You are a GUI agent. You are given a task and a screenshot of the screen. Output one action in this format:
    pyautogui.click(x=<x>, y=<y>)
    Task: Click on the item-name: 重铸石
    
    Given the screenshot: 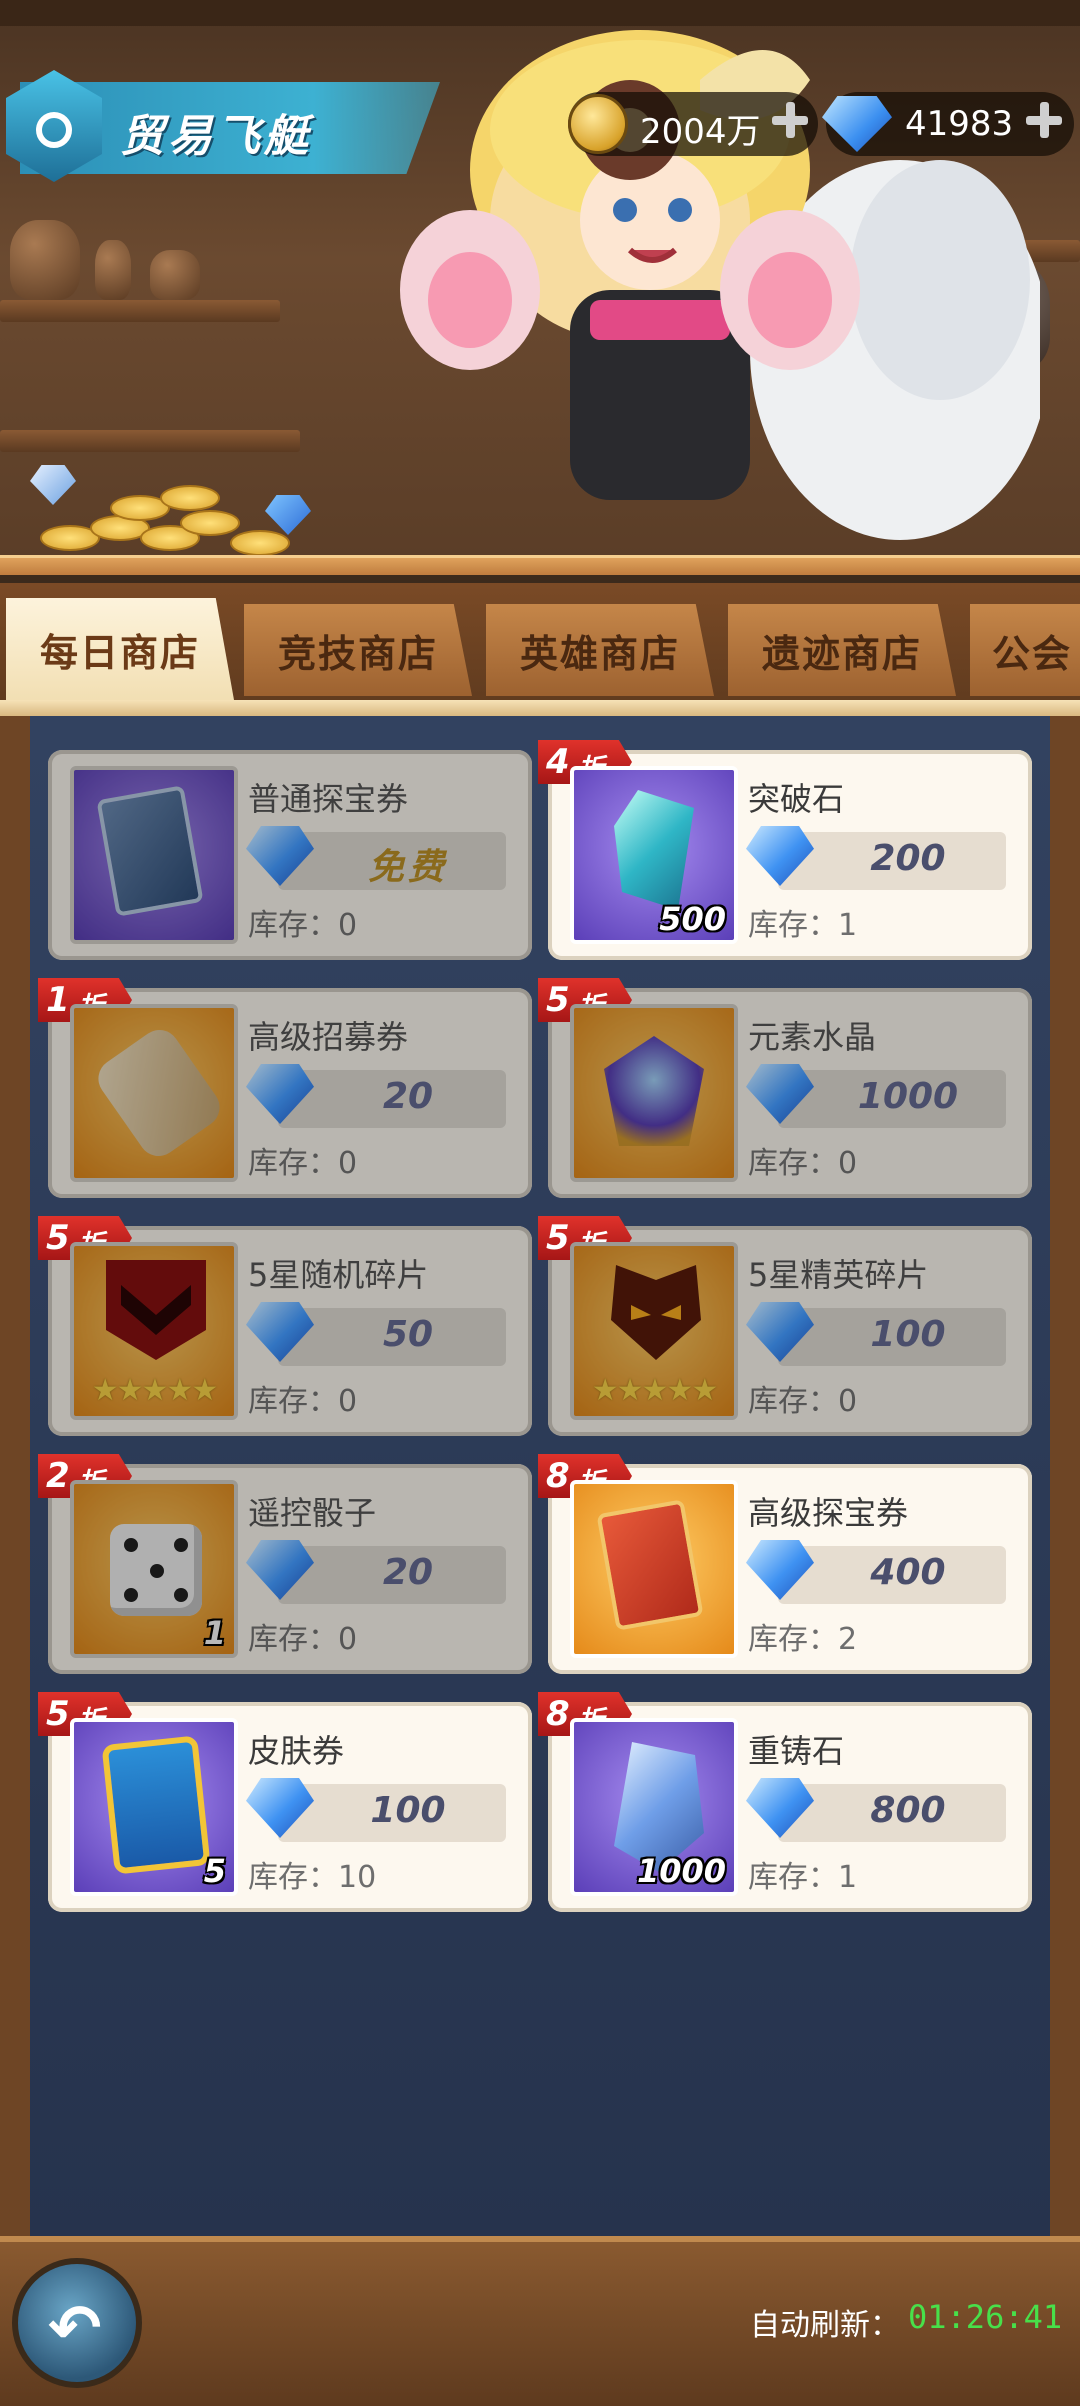 What is the action you would take?
    pyautogui.click(x=796, y=1751)
    